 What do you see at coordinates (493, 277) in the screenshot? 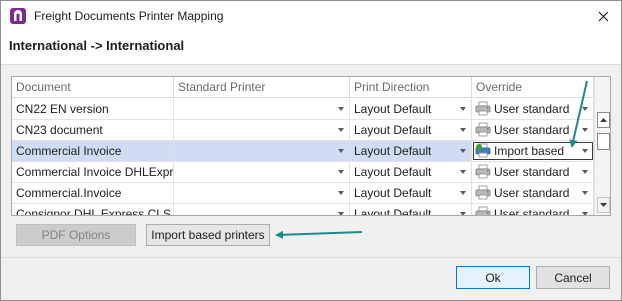
I see `ok-button: Ok` at bounding box center [493, 277].